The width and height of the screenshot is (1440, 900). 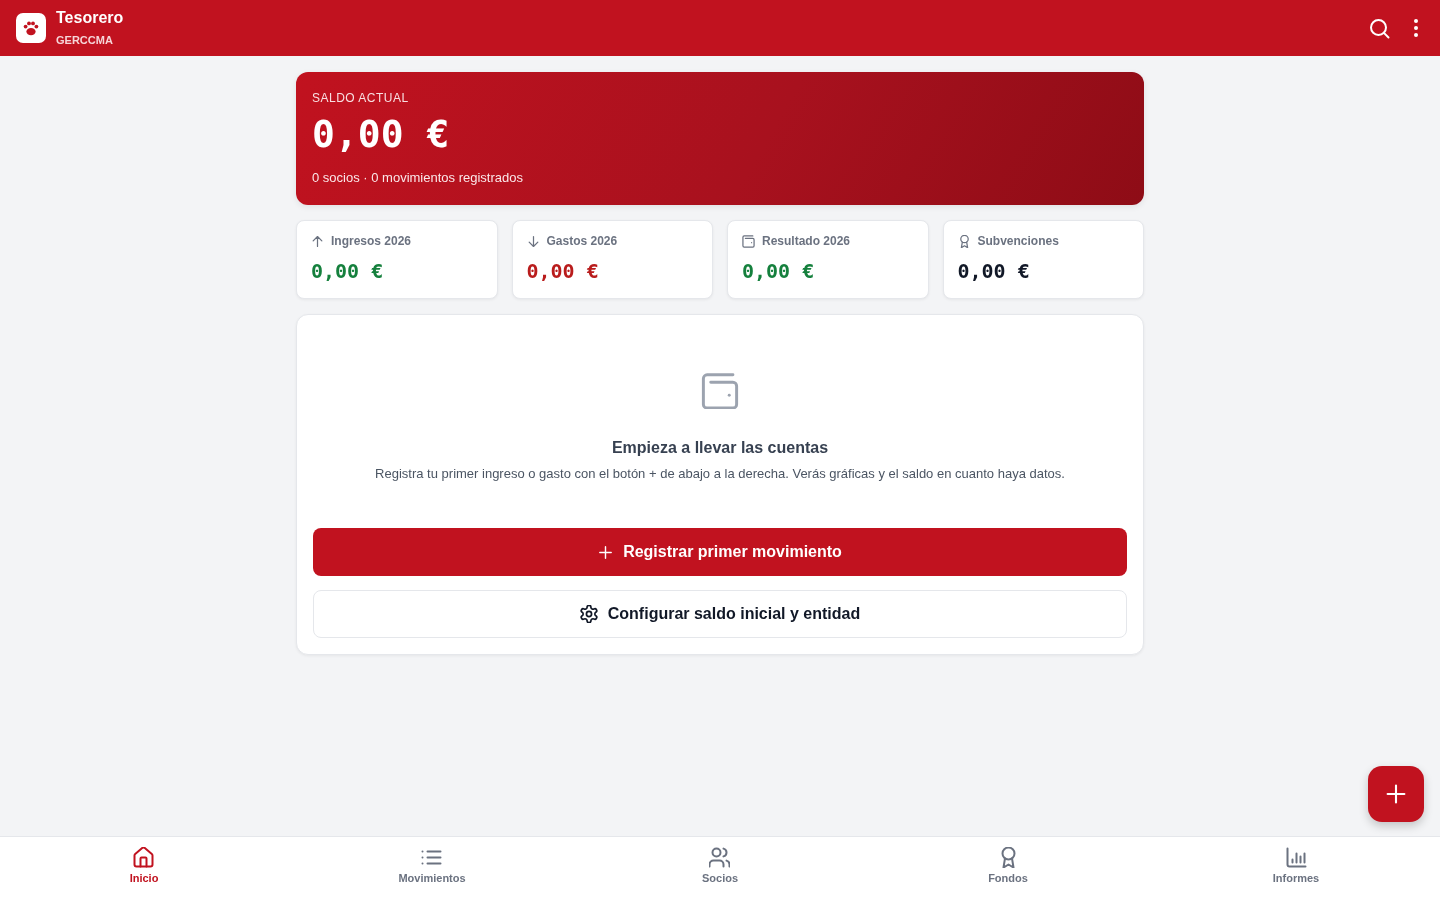 I want to click on bar-chart-icon, so click(x=1296, y=857).